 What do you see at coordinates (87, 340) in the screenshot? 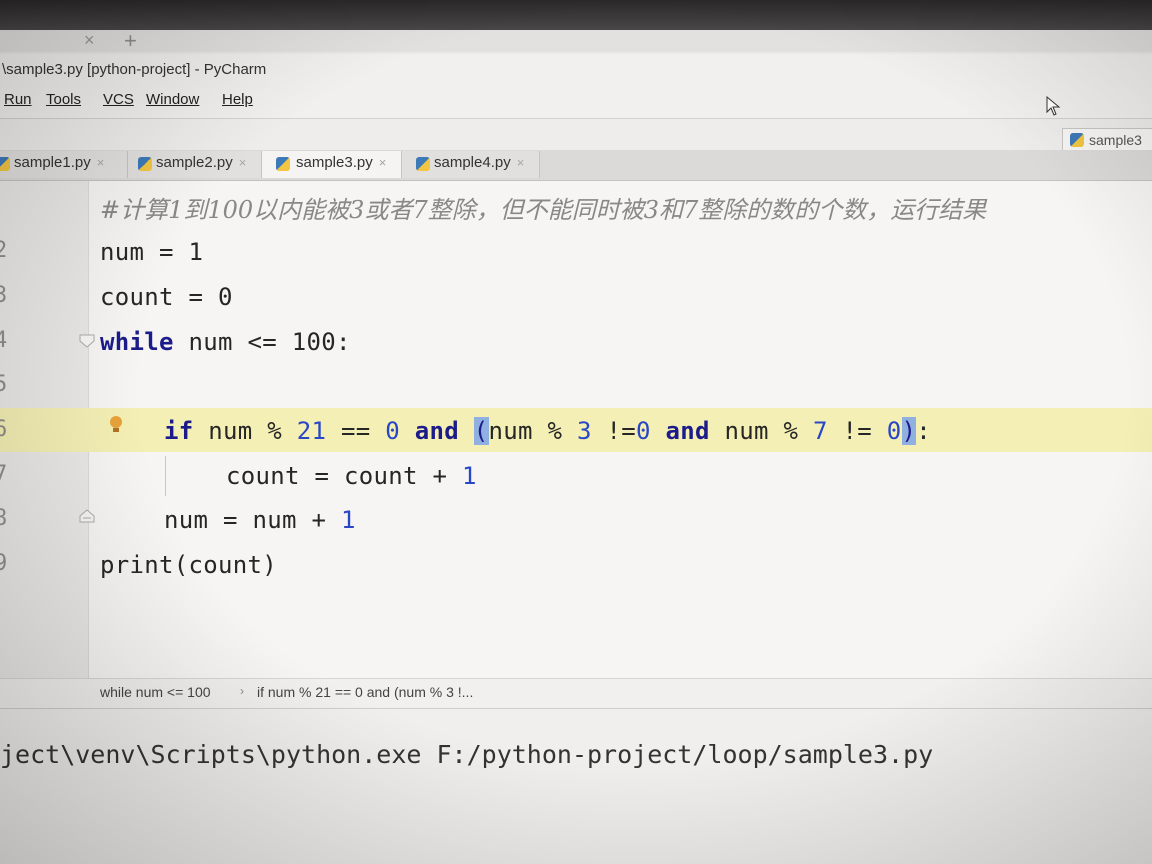
I see `fold-collapse-icon` at bounding box center [87, 340].